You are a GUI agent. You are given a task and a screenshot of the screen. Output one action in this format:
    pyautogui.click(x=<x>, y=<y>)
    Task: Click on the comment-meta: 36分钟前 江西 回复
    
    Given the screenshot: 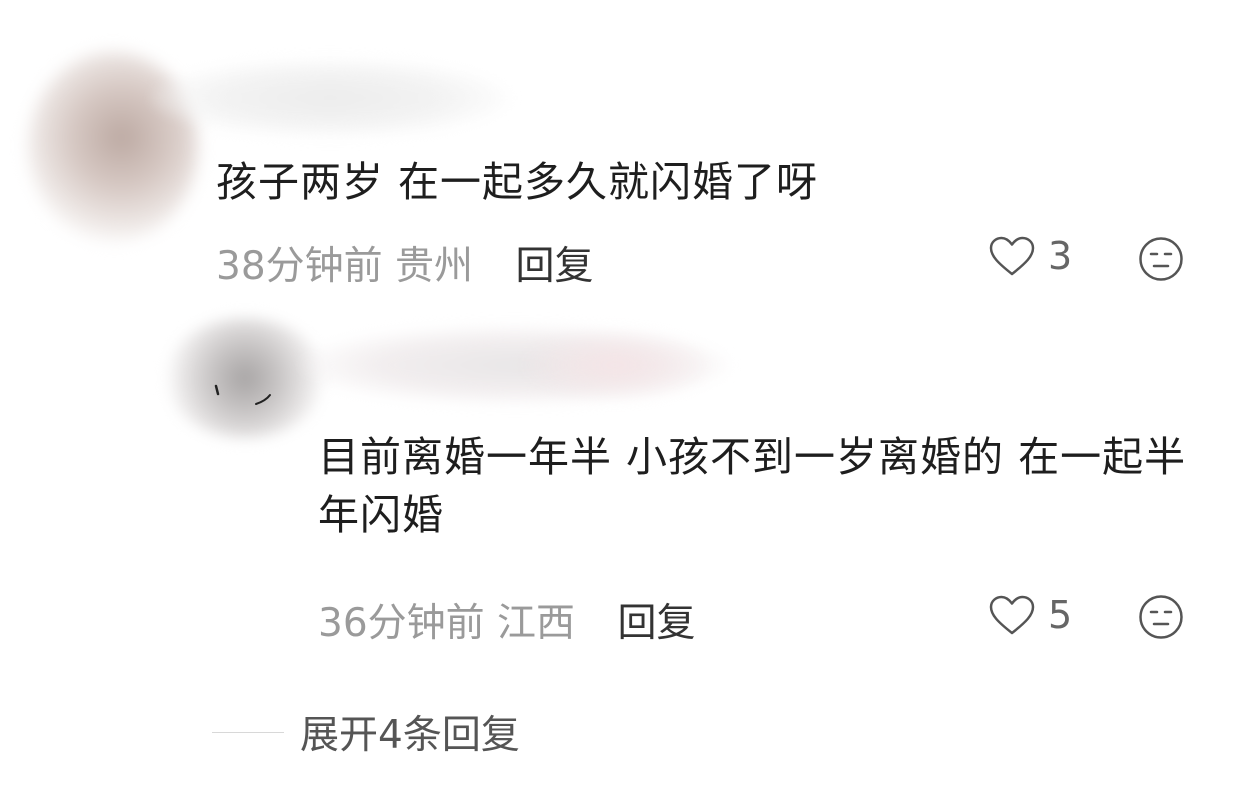 What is the action you would take?
    pyautogui.click(x=506, y=620)
    